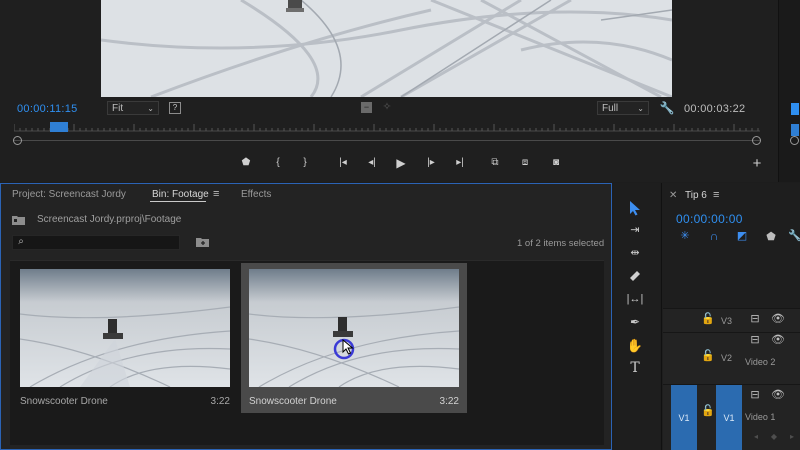  What do you see at coordinates (372, 163) in the screenshot?
I see `step-back-icon: ◂|` at bounding box center [372, 163].